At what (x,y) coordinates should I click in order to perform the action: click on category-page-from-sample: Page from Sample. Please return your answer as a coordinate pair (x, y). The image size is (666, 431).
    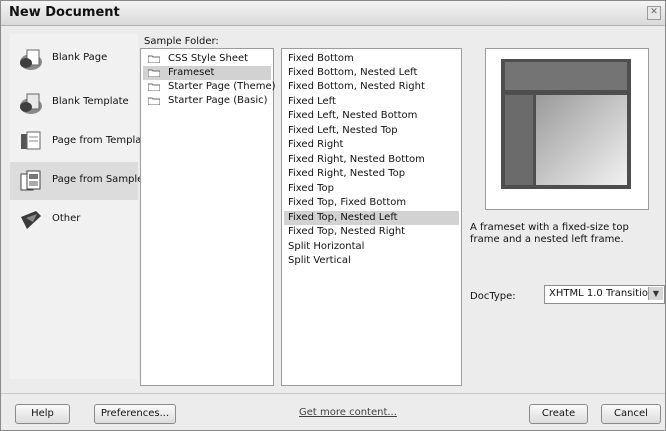
    Looking at the image, I should click on (76, 181).